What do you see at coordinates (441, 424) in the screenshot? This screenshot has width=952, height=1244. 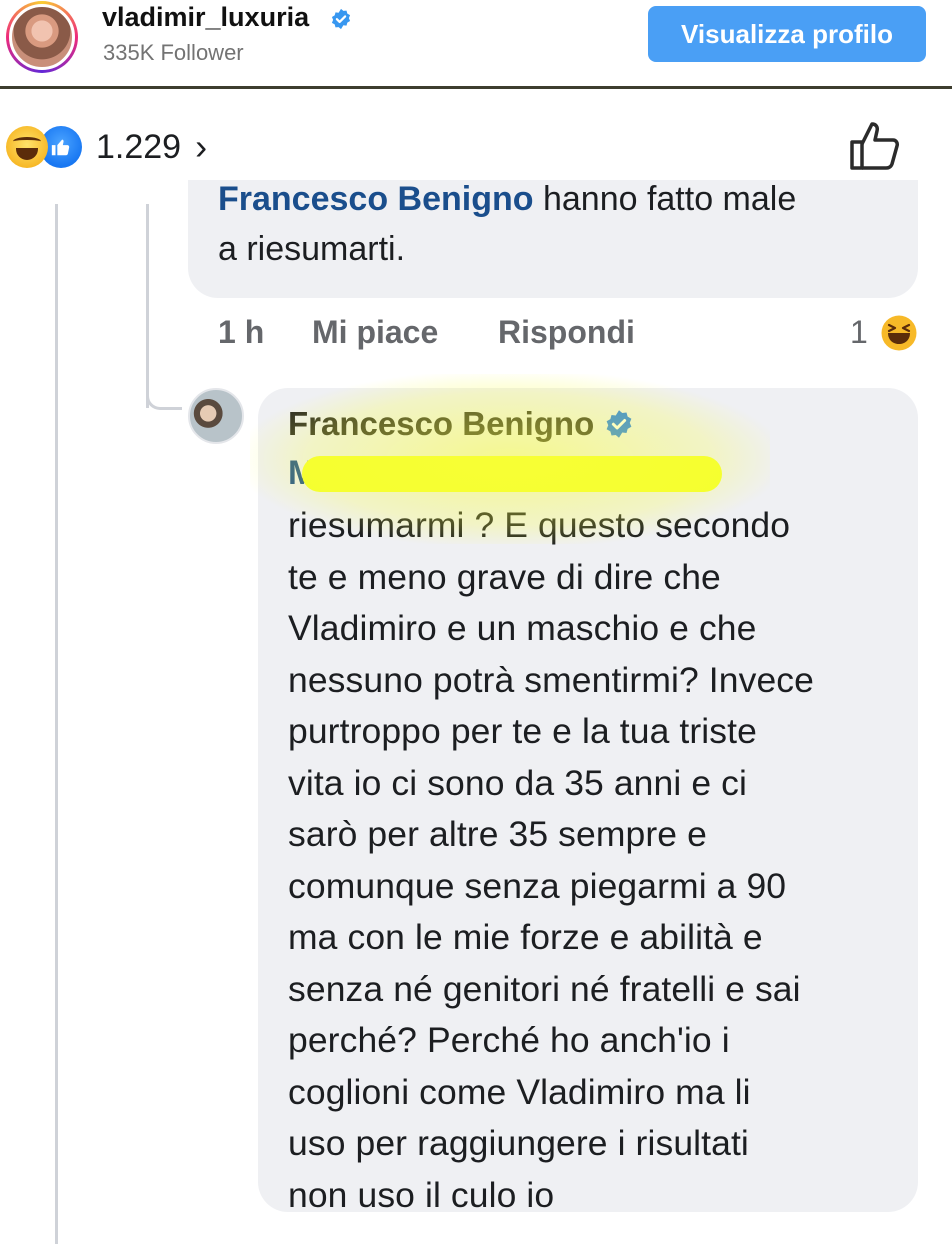 I see `reply-author-name: Francesco Benigno` at bounding box center [441, 424].